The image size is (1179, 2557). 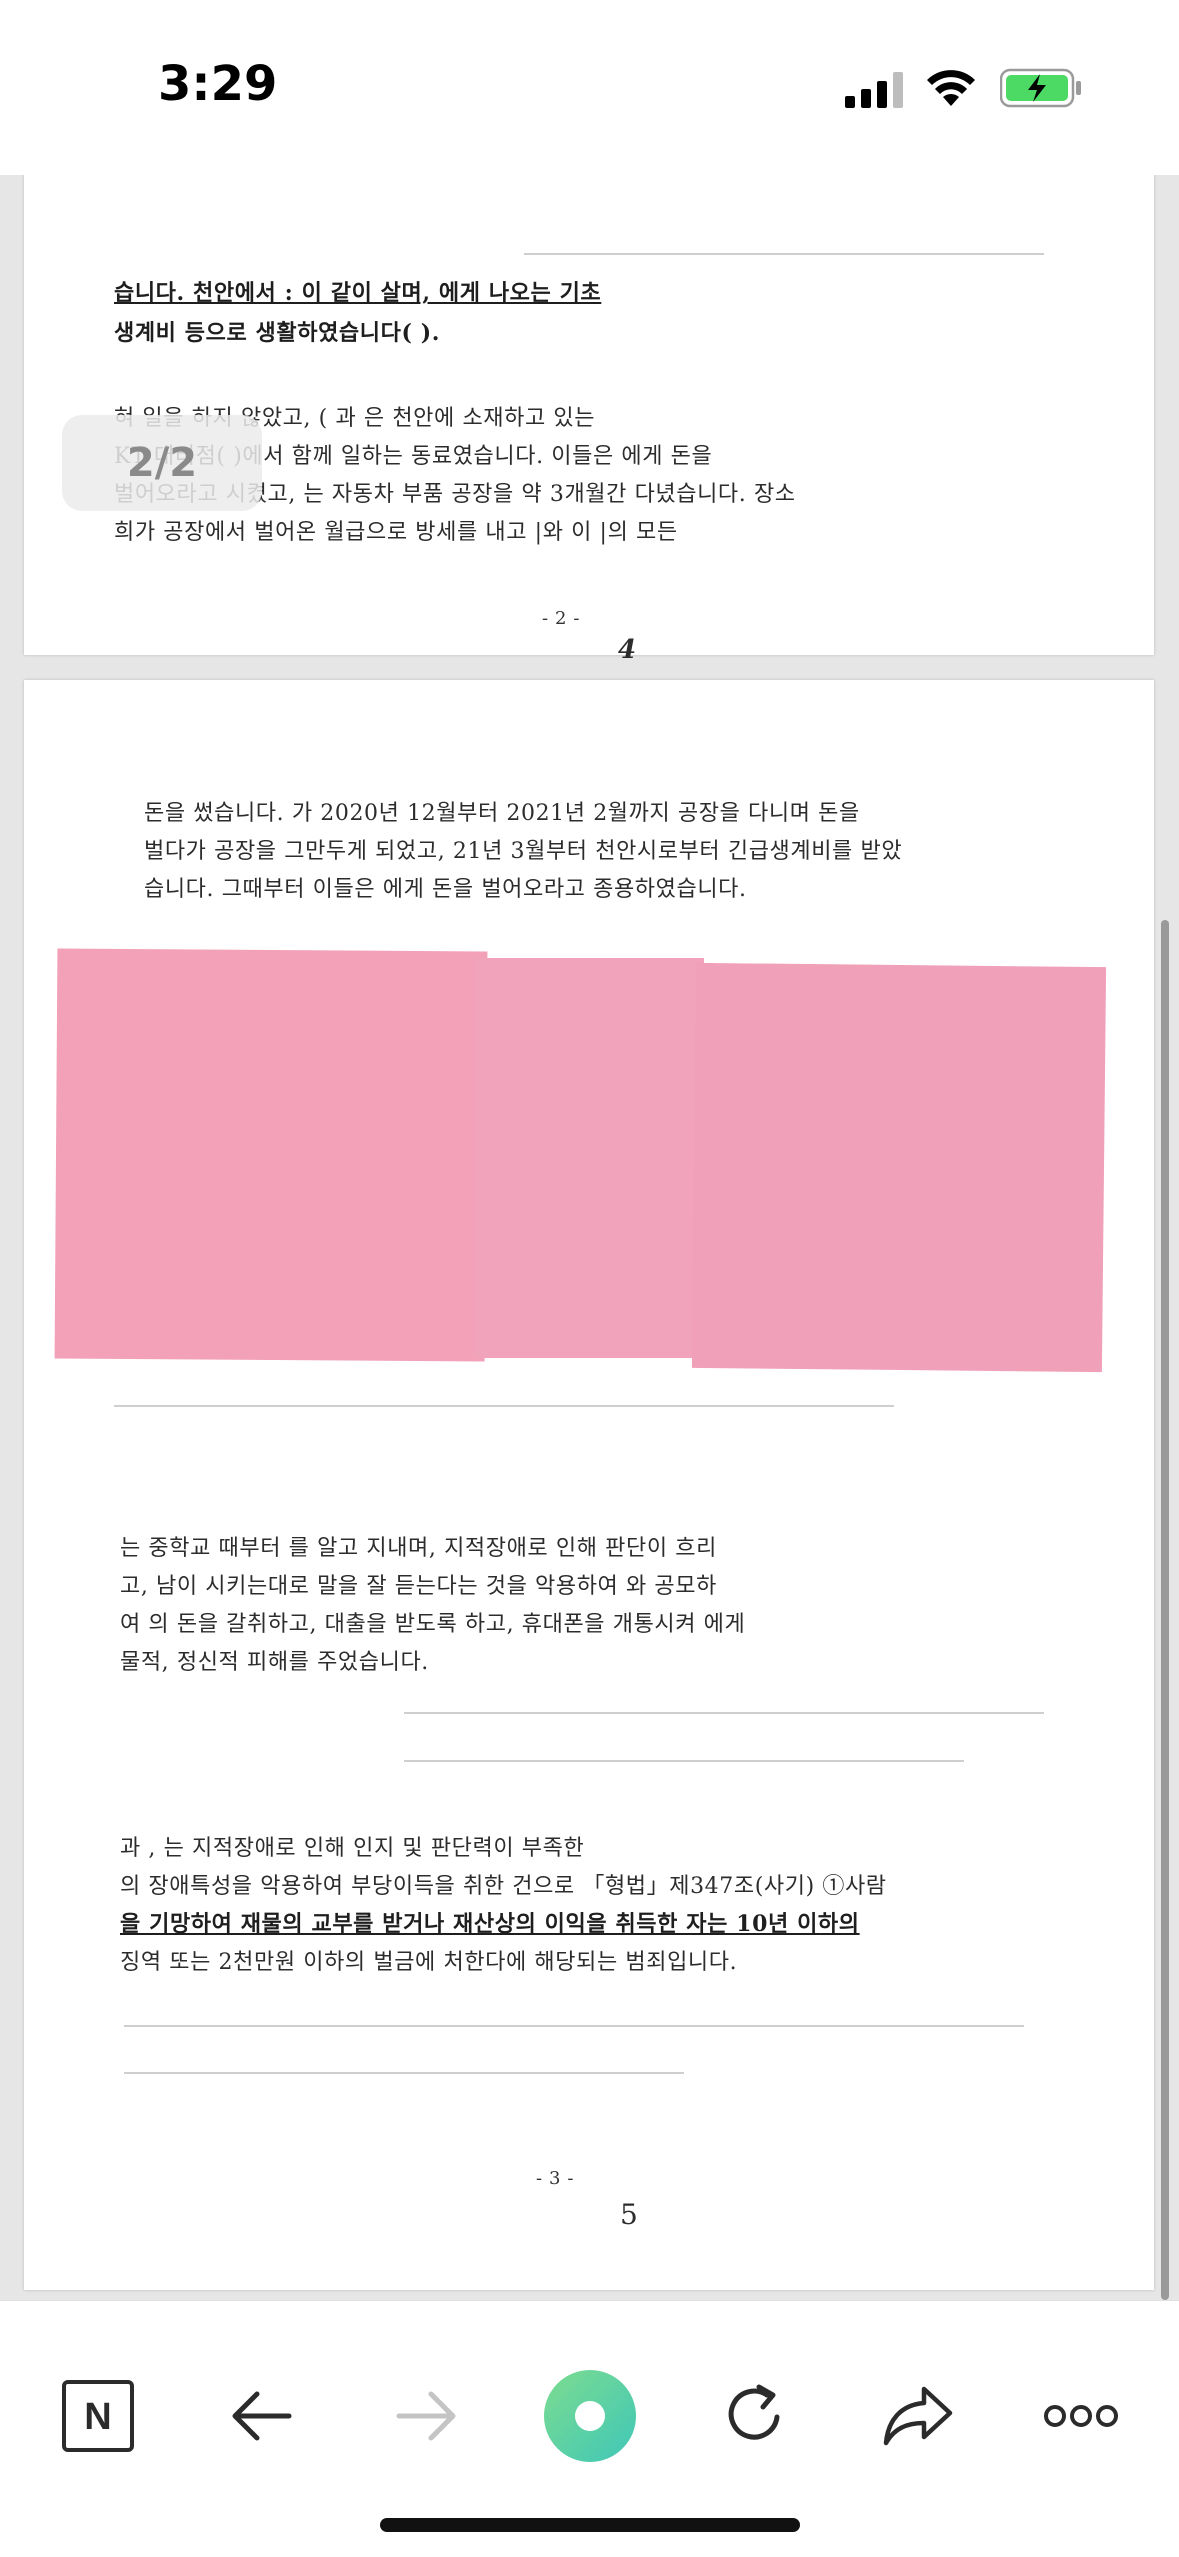 I want to click on page1-line-1: 습니다. 천안에서 : 이 같이 살며, 에게 나오는 기초, so click(x=358, y=293).